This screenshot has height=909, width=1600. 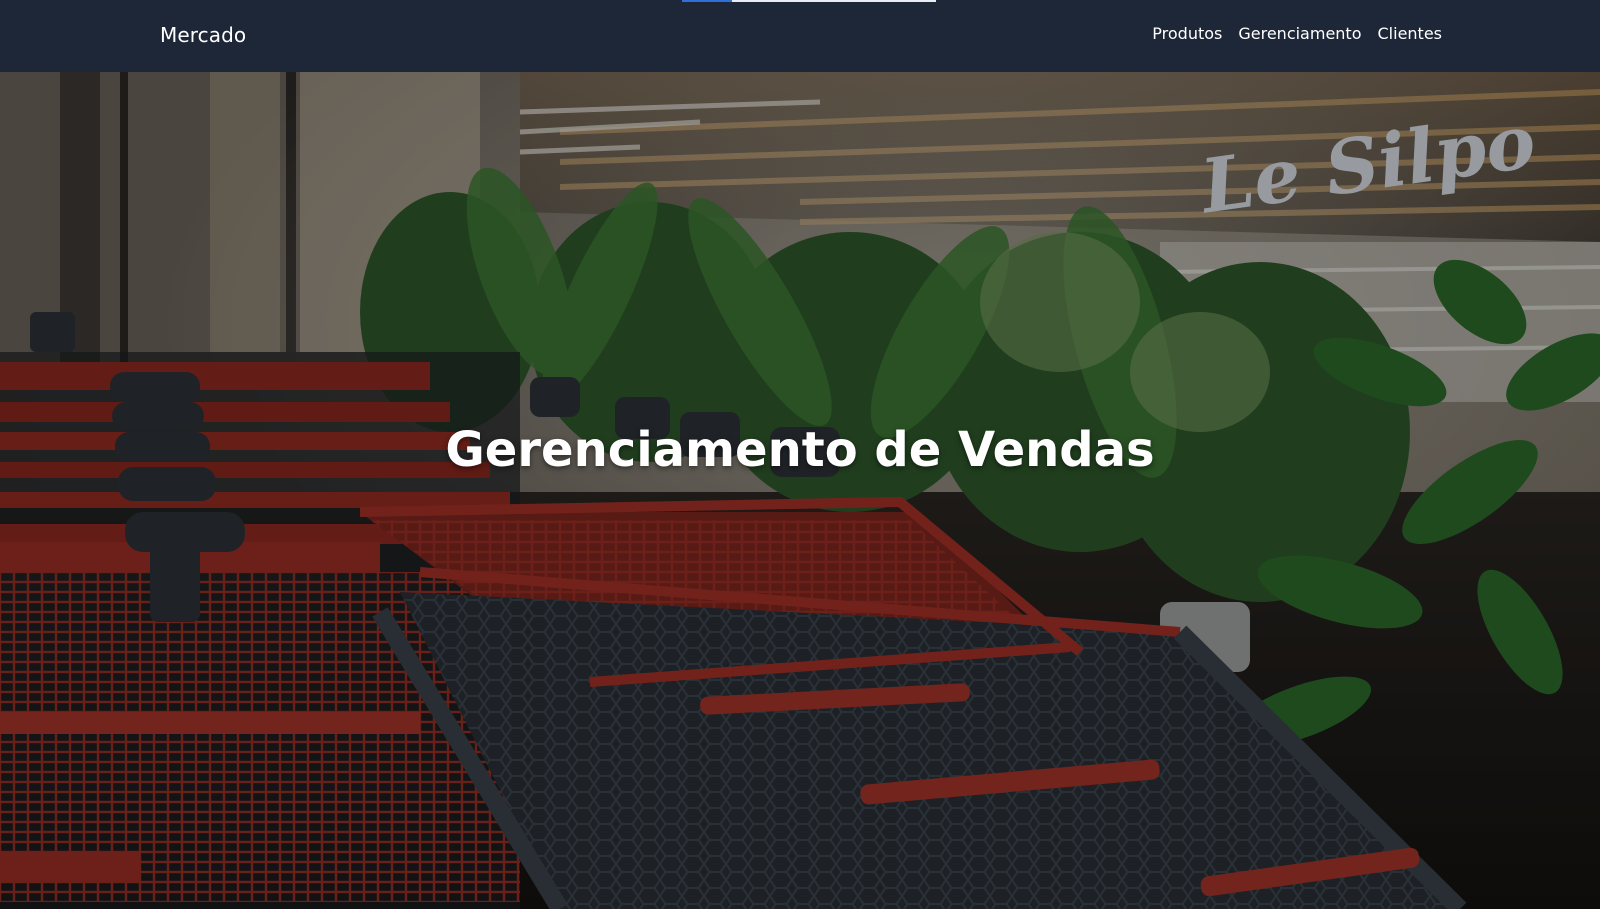 What do you see at coordinates (1410, 34) in the screenshot?
I see `nav-link-clientes: Clientes` at bounding box center [1410, 34].